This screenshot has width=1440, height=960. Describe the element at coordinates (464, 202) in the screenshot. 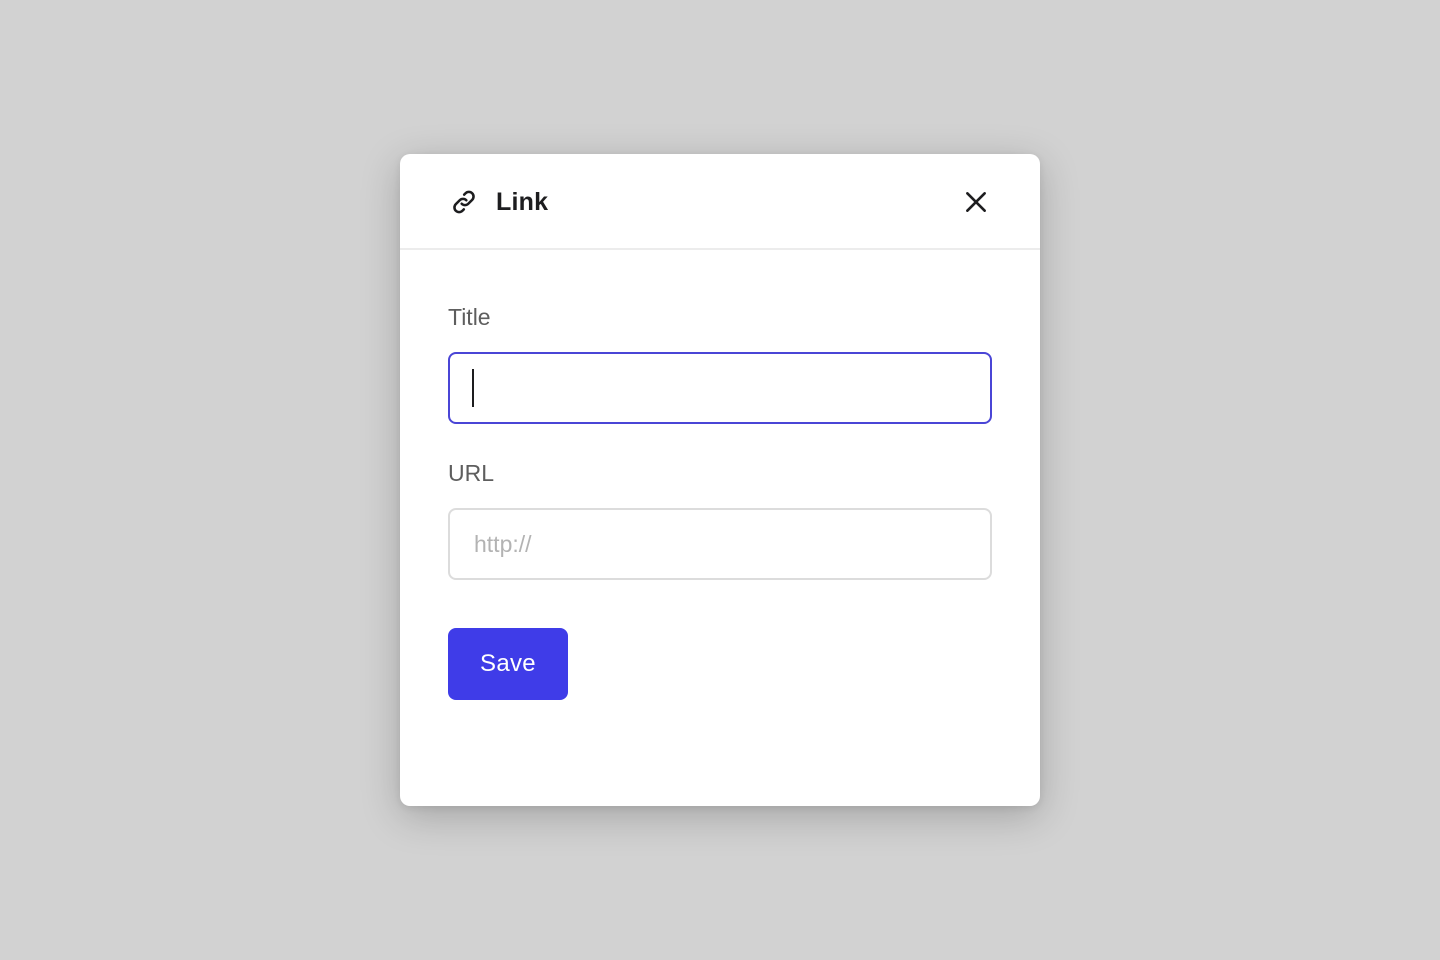

I see `link-icon` at that location.